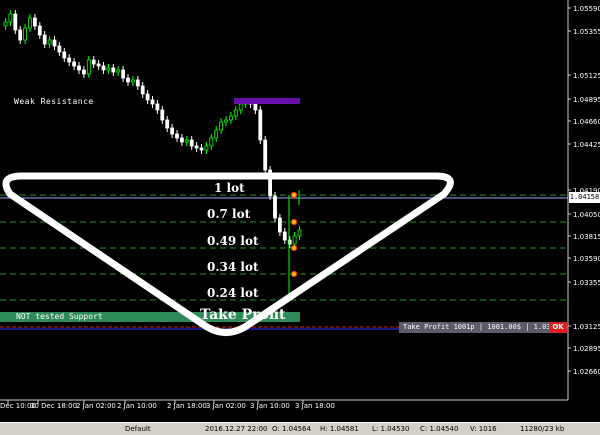  What do you see at coordinates (236, 429) in the screenshot?
I see `status-segment: 2016.12.27 22:00` at bounding box center [236, 429].